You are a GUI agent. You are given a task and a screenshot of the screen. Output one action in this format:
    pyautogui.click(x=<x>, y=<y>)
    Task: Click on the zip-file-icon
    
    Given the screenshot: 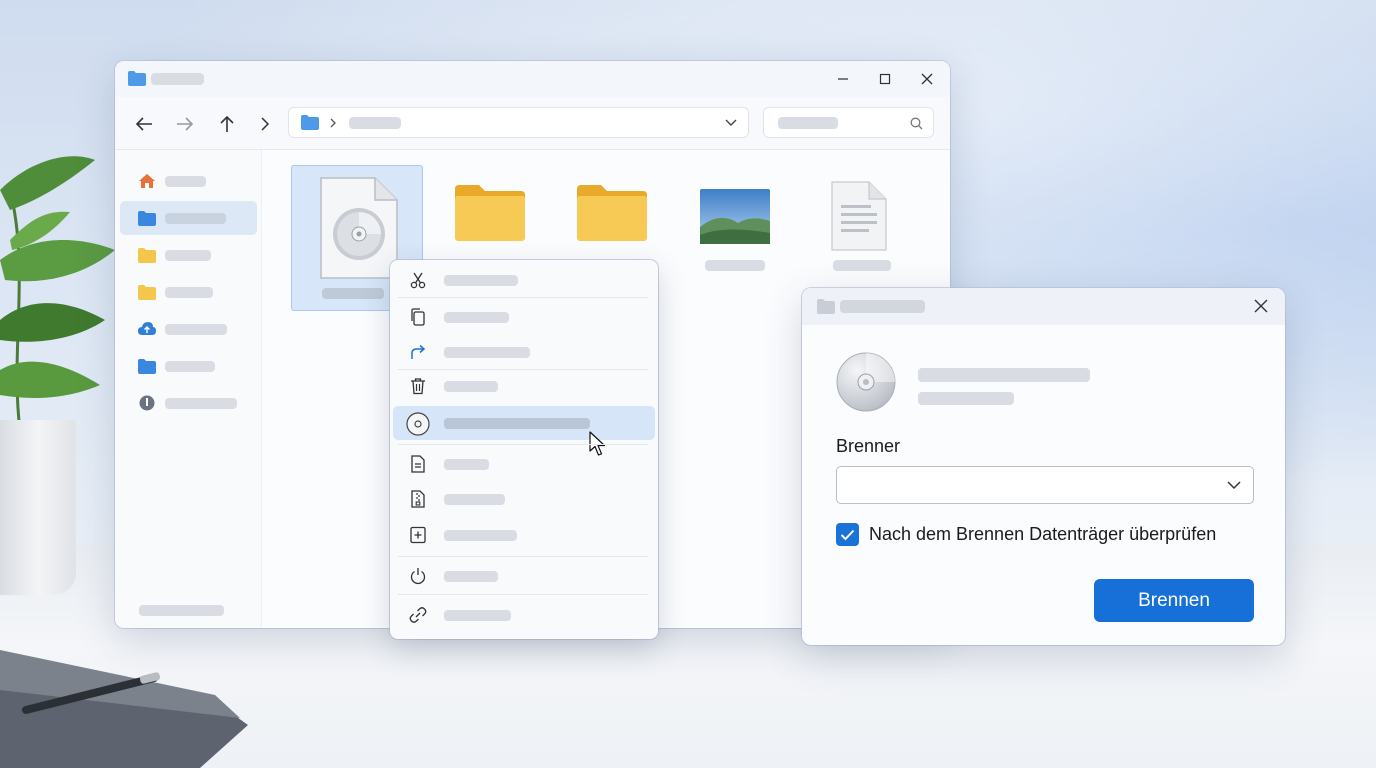 What is the action you would take?
    pyautogui.click(x=418, y=499)
    